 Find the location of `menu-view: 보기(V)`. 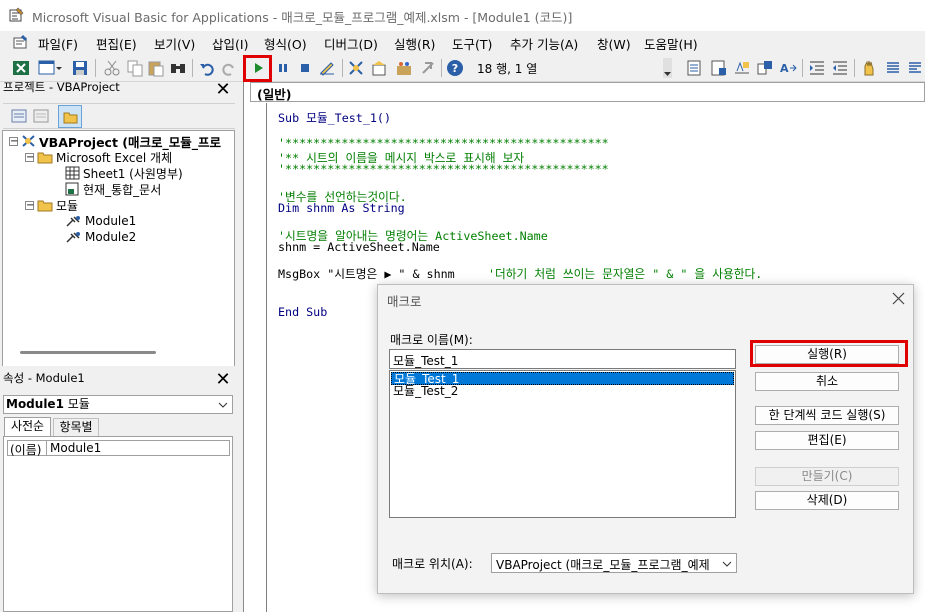

menu-view: 보기(V) is located at coordinates (174, 43).